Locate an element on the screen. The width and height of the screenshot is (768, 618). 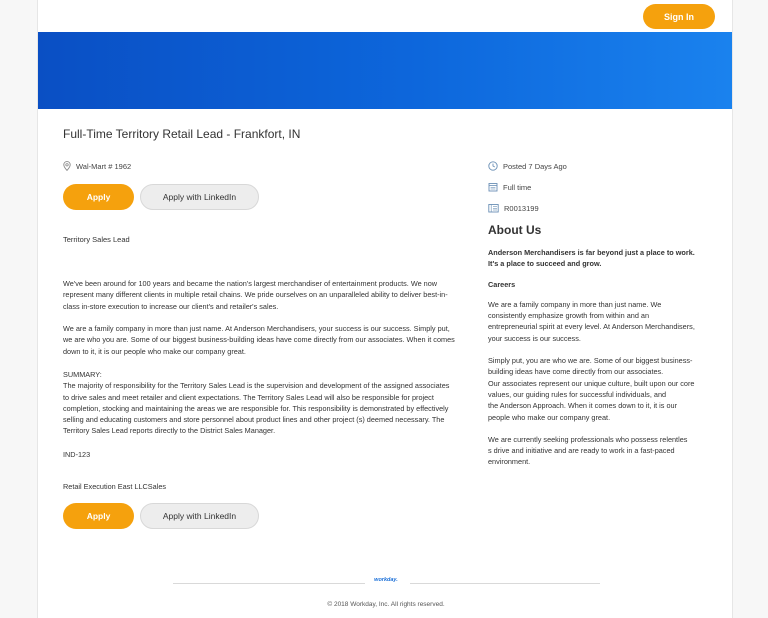
about-us-heading: About Us is located at coordinates (515, 230).